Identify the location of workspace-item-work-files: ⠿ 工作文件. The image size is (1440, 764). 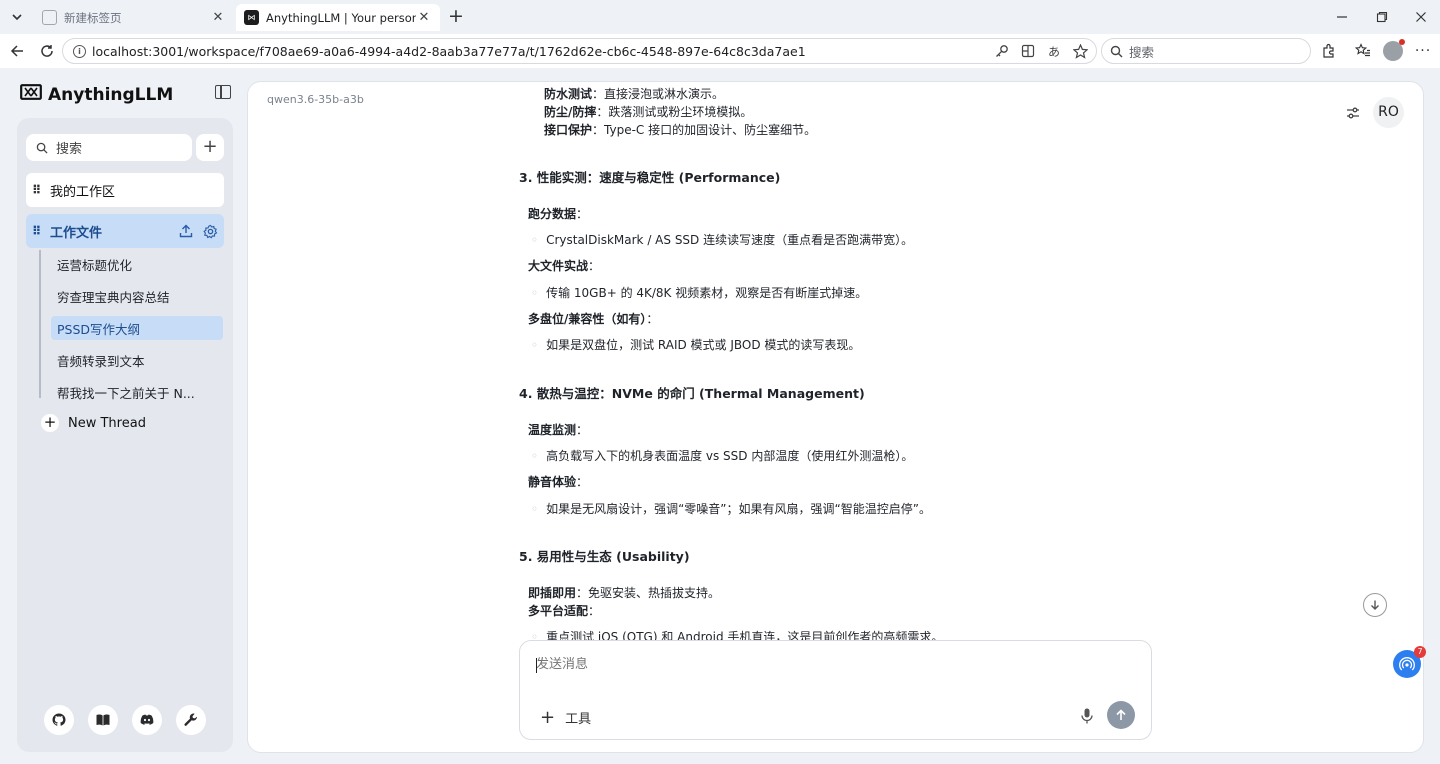
(125, 231).